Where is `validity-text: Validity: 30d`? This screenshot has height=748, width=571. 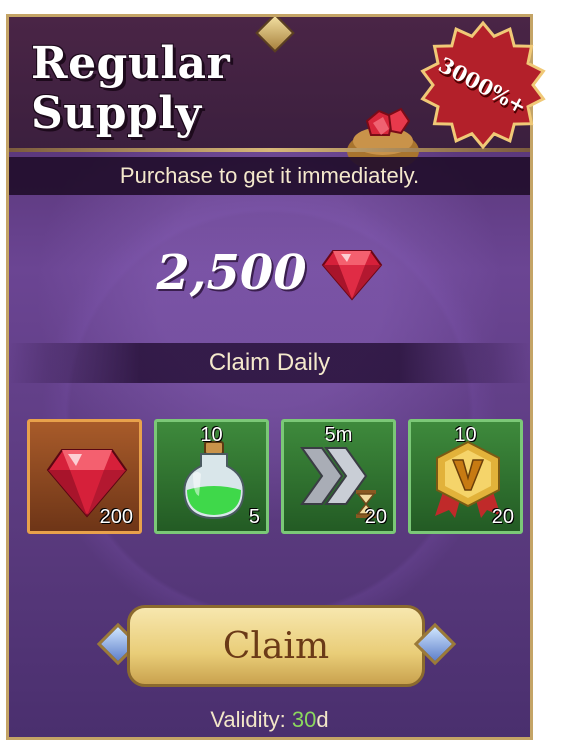
validity-text: Validity: 30d is located at coordinates (269, 720).